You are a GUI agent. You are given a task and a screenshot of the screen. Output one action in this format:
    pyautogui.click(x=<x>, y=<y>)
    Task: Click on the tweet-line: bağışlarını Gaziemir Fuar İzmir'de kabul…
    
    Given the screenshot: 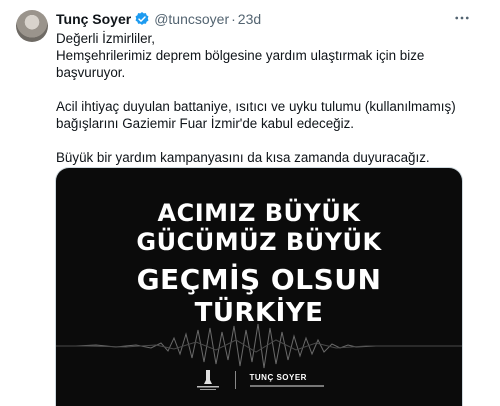 What is the action you would take?
    pyautogui.click(x=205, y=123)
    